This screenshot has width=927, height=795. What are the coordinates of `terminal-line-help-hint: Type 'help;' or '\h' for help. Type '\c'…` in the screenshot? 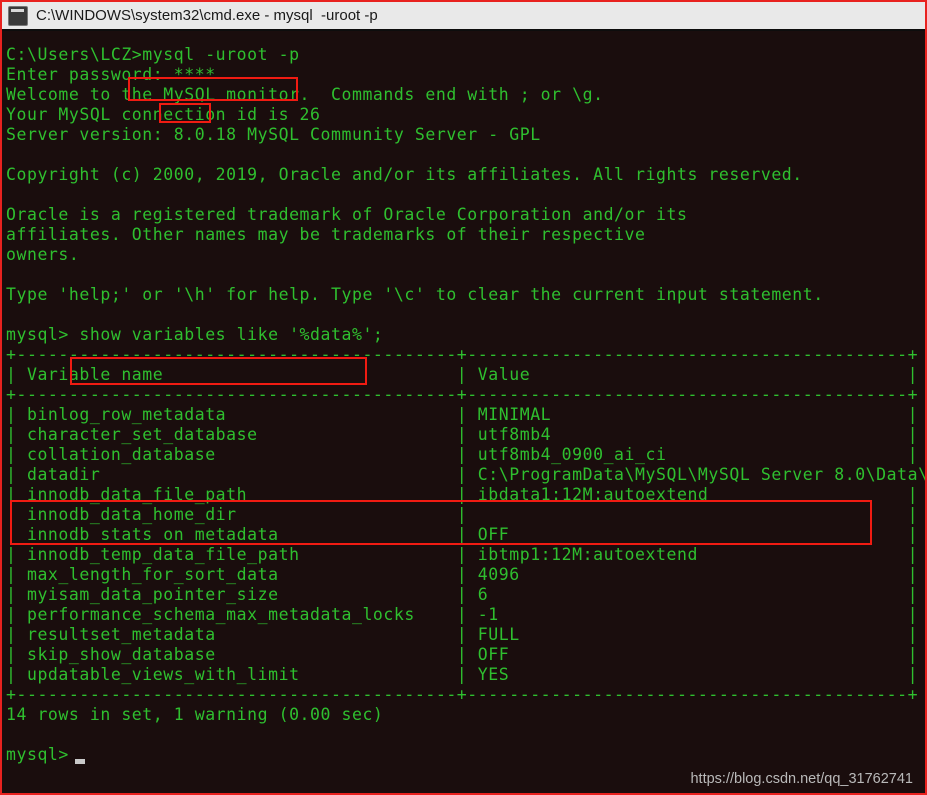 It's located at (415, 294).